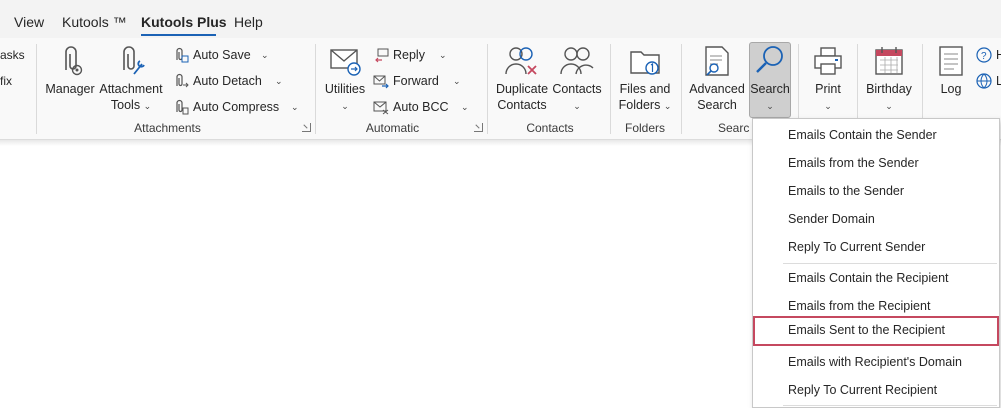  Describe the element at coordinates (345, 62) in the screenshot. I see `mail-forward-icon` at that location.